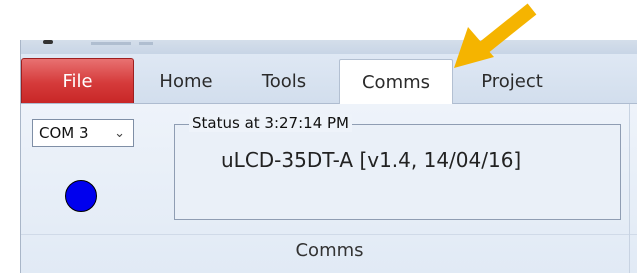 This screenshot has width=637, height=273. I want to click on connection-status-indicator, so click(81, 196).